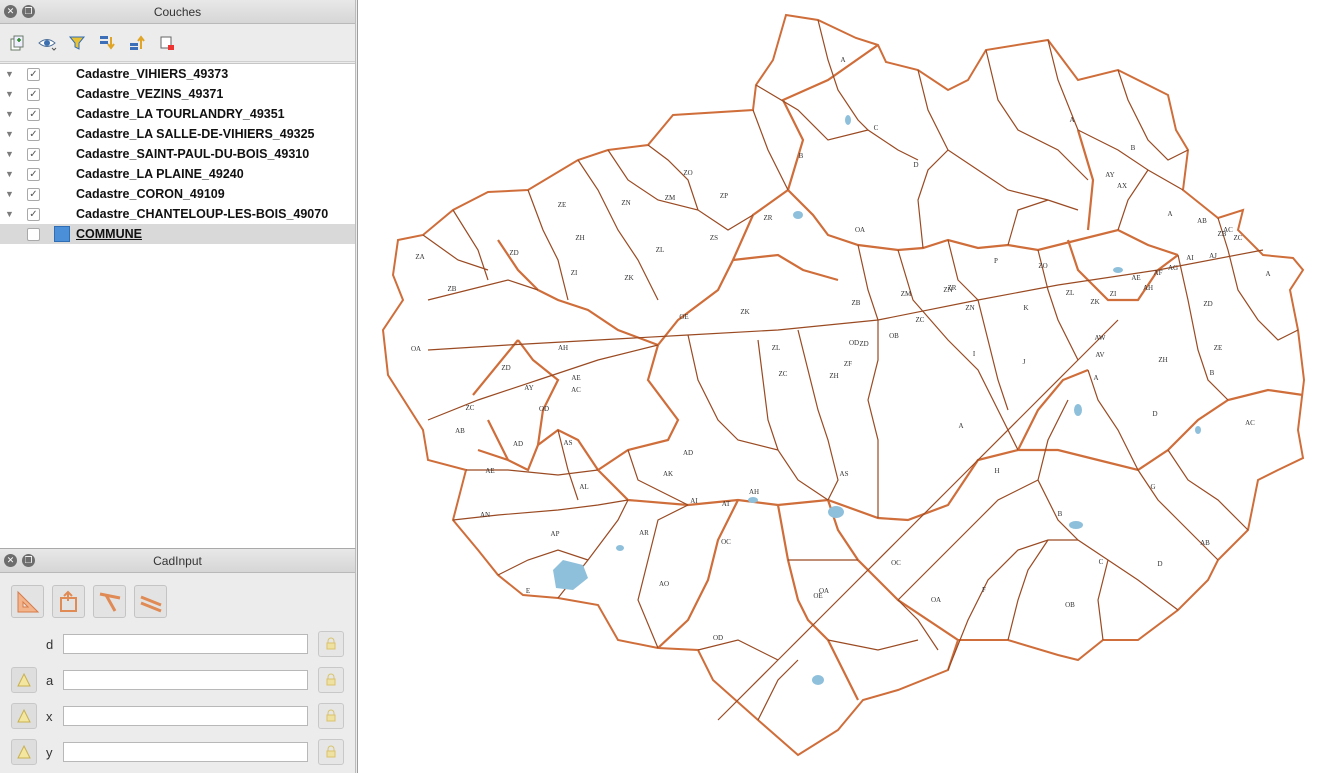 The image size is (1335, 773). I want to click on section-label: ZH, so click(833, 376).